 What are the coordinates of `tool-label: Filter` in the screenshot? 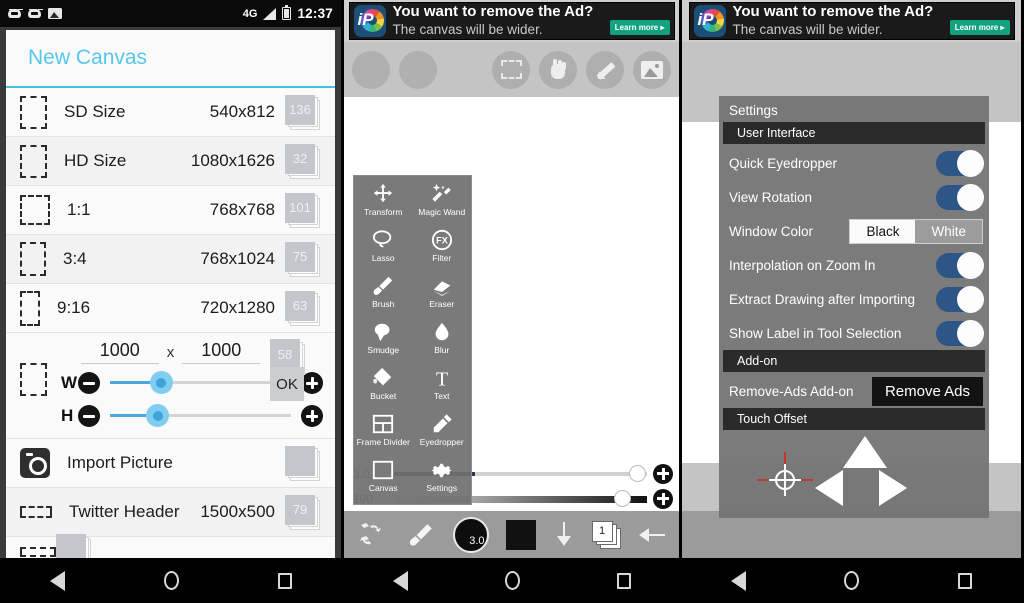 It's located at (442, 258).